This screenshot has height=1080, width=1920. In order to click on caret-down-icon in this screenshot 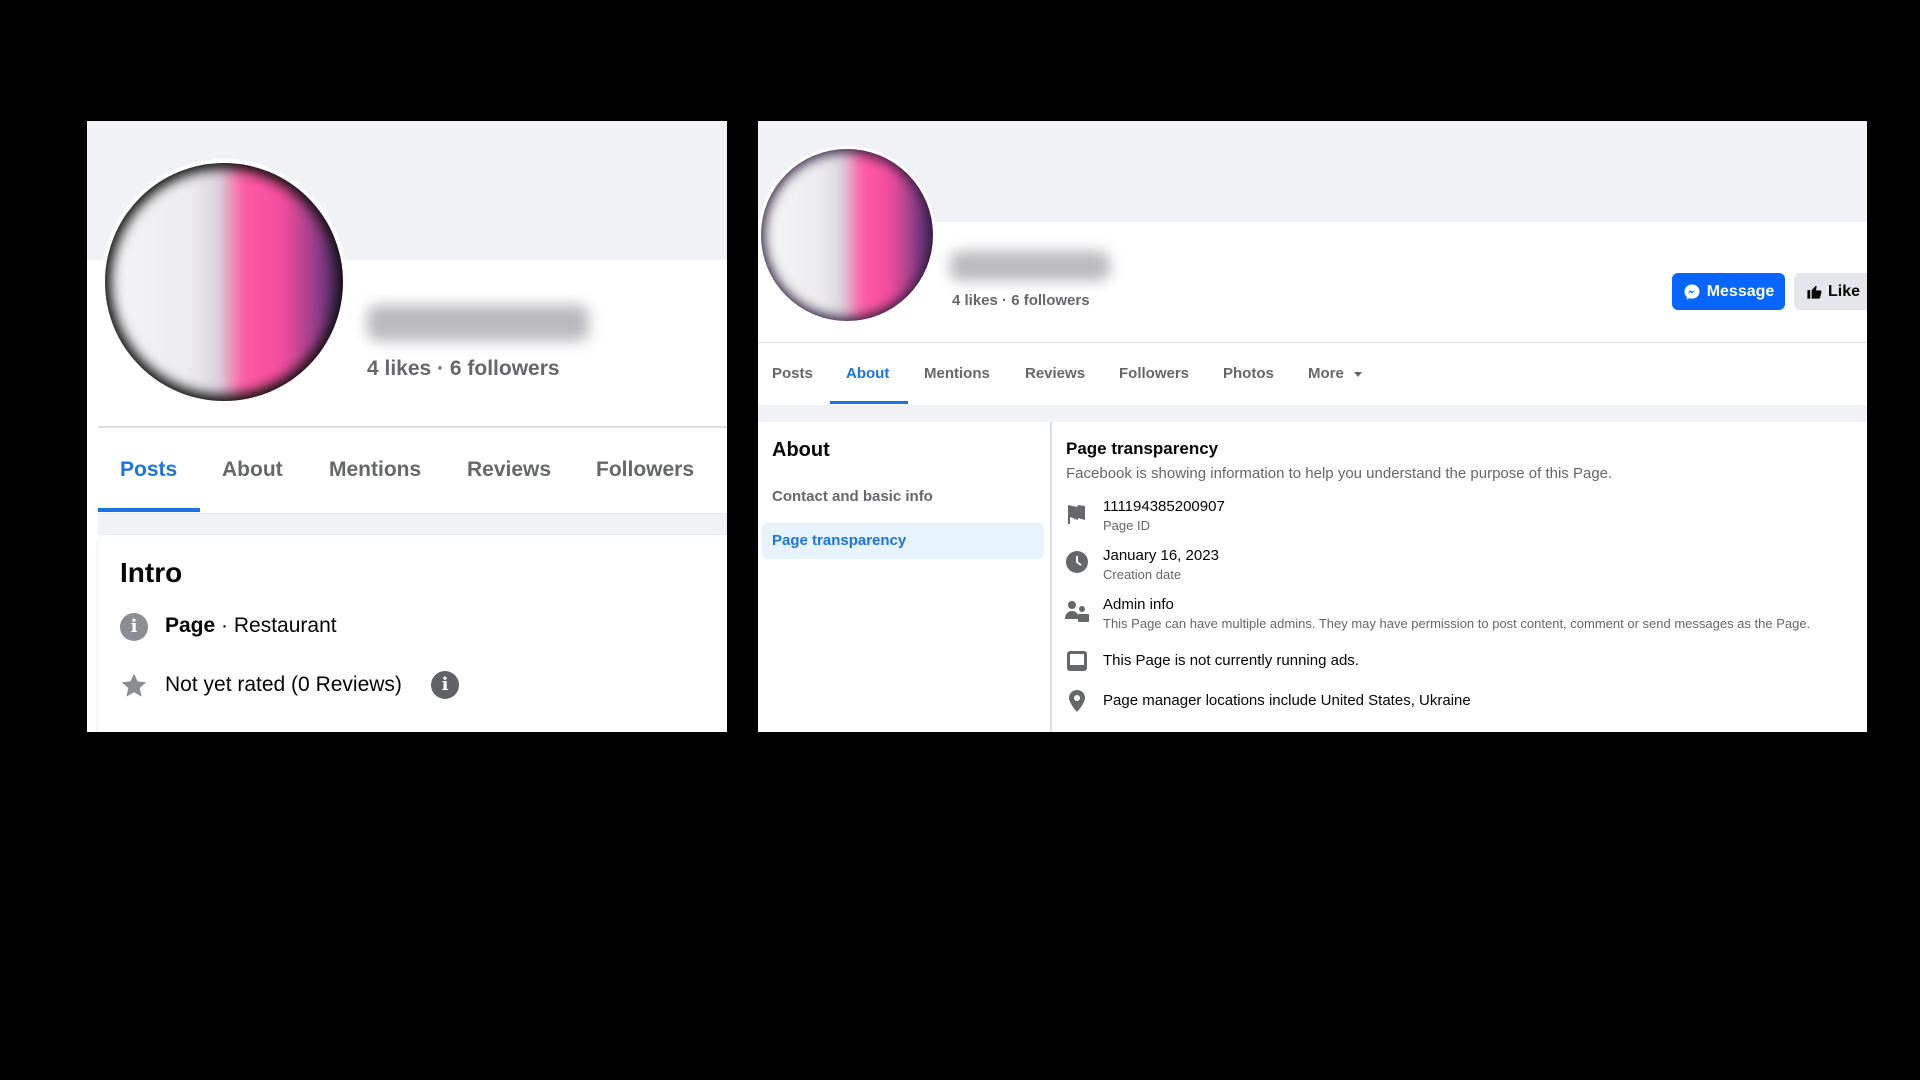, I will do `click(1358, 374)`.